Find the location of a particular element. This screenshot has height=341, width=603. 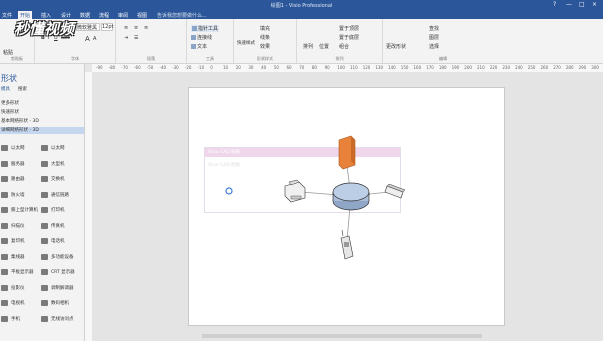

tab-file: 文件 is located at coordinates (7, 15).